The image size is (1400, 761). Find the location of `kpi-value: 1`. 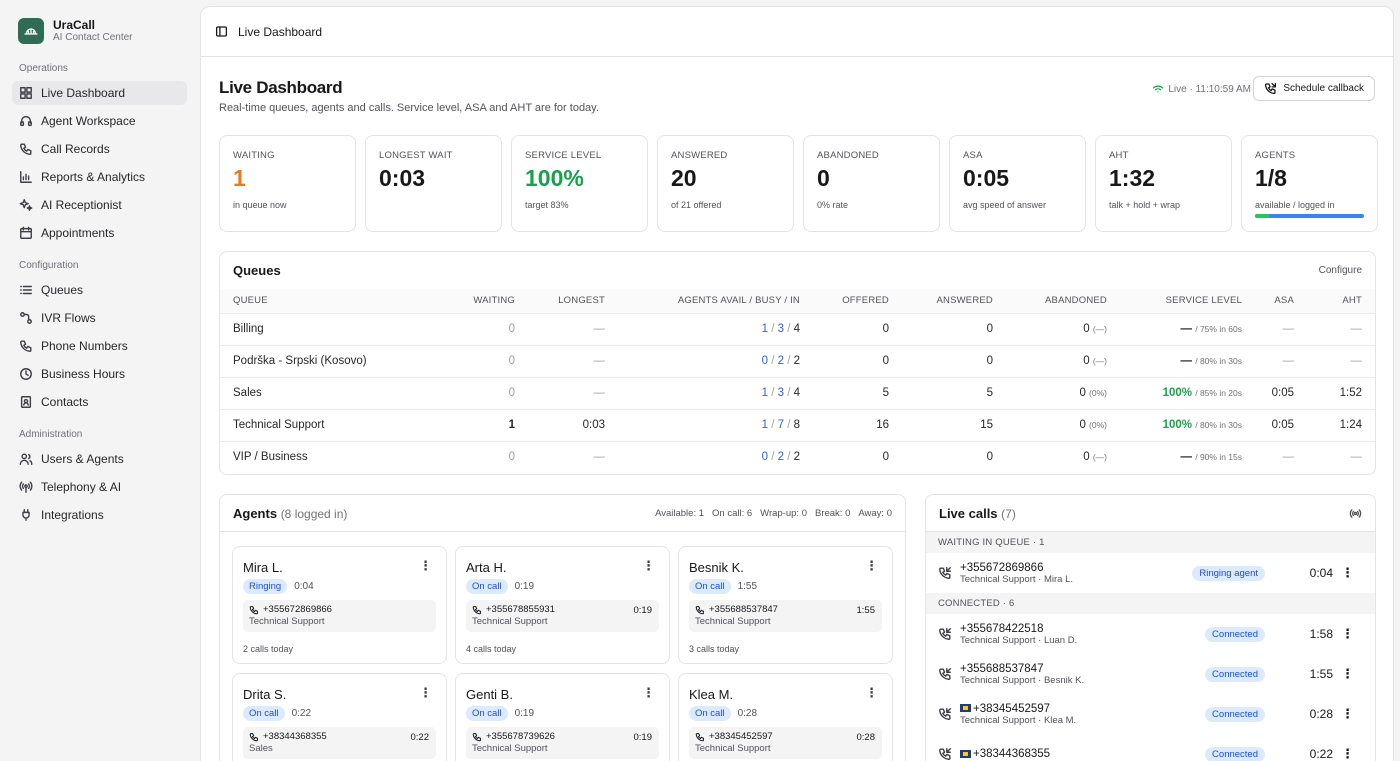

kpi-value: 1 is located at coordinates (239, 178).